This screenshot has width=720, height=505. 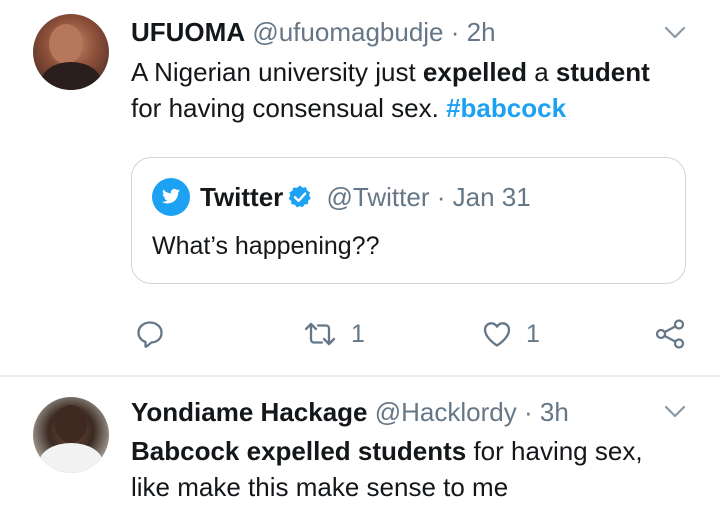 What do you see at coordinates (533, 333) in the screenshot?
I see `like-count: 1` at bounding box center [533, 333].